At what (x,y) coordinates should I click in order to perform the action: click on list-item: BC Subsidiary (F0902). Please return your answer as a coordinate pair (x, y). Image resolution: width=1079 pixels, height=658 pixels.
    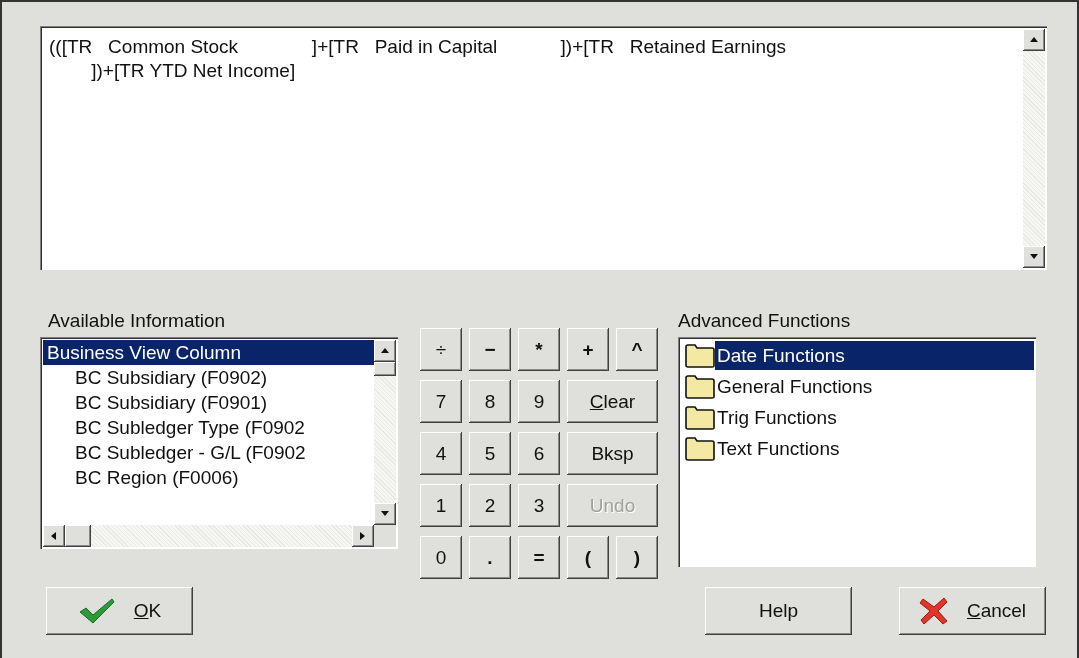
    Looking at the image, I should click on (208, 377).